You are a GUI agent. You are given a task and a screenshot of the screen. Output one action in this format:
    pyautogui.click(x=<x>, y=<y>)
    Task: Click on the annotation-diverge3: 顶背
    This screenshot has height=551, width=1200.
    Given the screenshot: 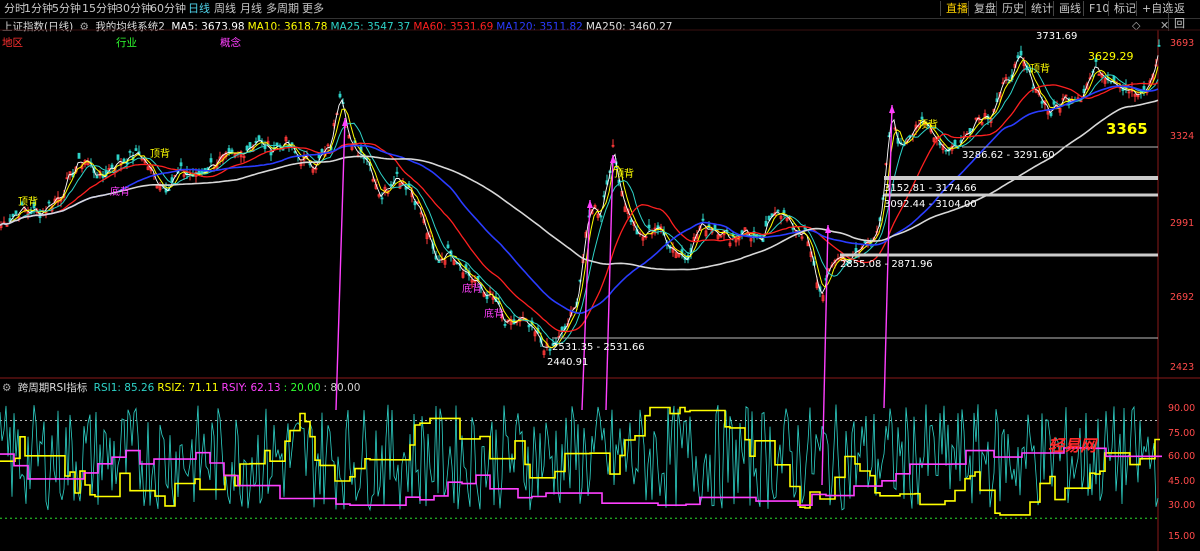 What is the action you would take?
    pyautogui.click(x=624, y=174)
    